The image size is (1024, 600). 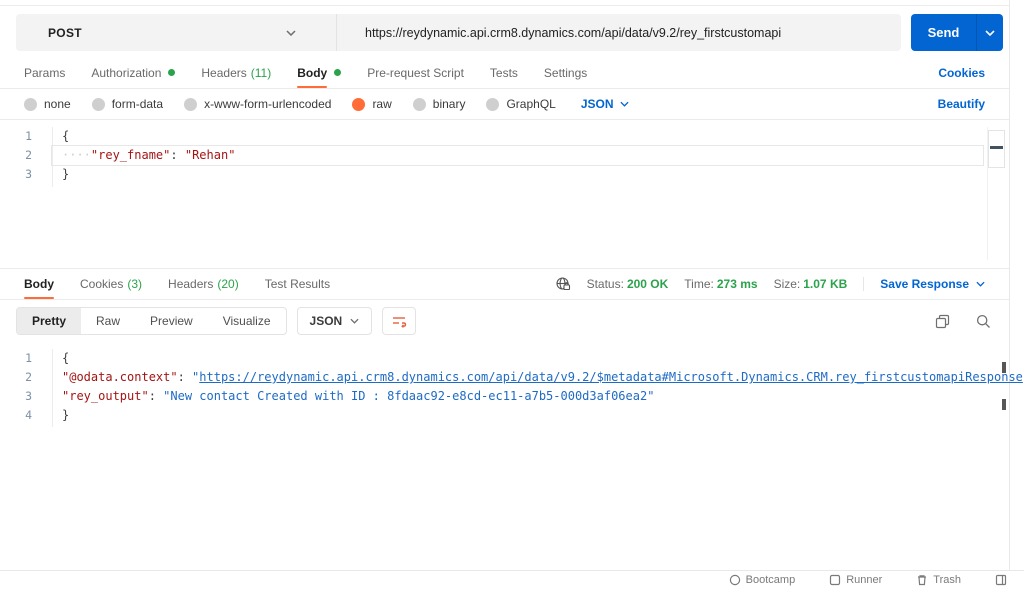 What do you see at coordinates (176, 32) in the screenshot?
I see `method-select: POST` at bounding box center [176, 32].